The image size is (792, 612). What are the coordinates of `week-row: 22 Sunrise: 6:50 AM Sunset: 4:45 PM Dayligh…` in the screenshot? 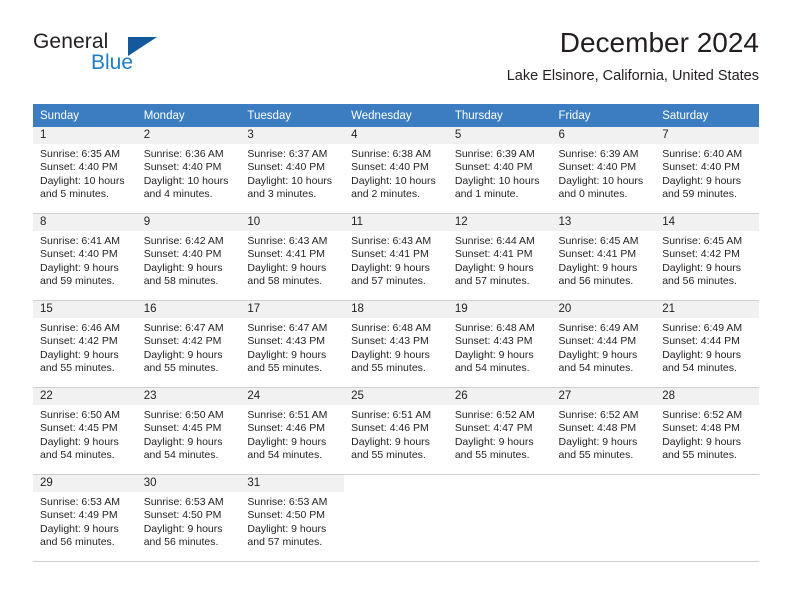 It's located at (396, 431).